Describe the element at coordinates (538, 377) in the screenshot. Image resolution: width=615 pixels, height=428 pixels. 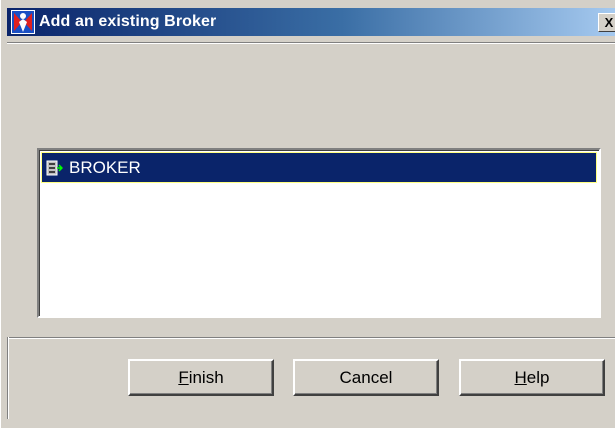
I see `help-label-rest: elp` at that location.